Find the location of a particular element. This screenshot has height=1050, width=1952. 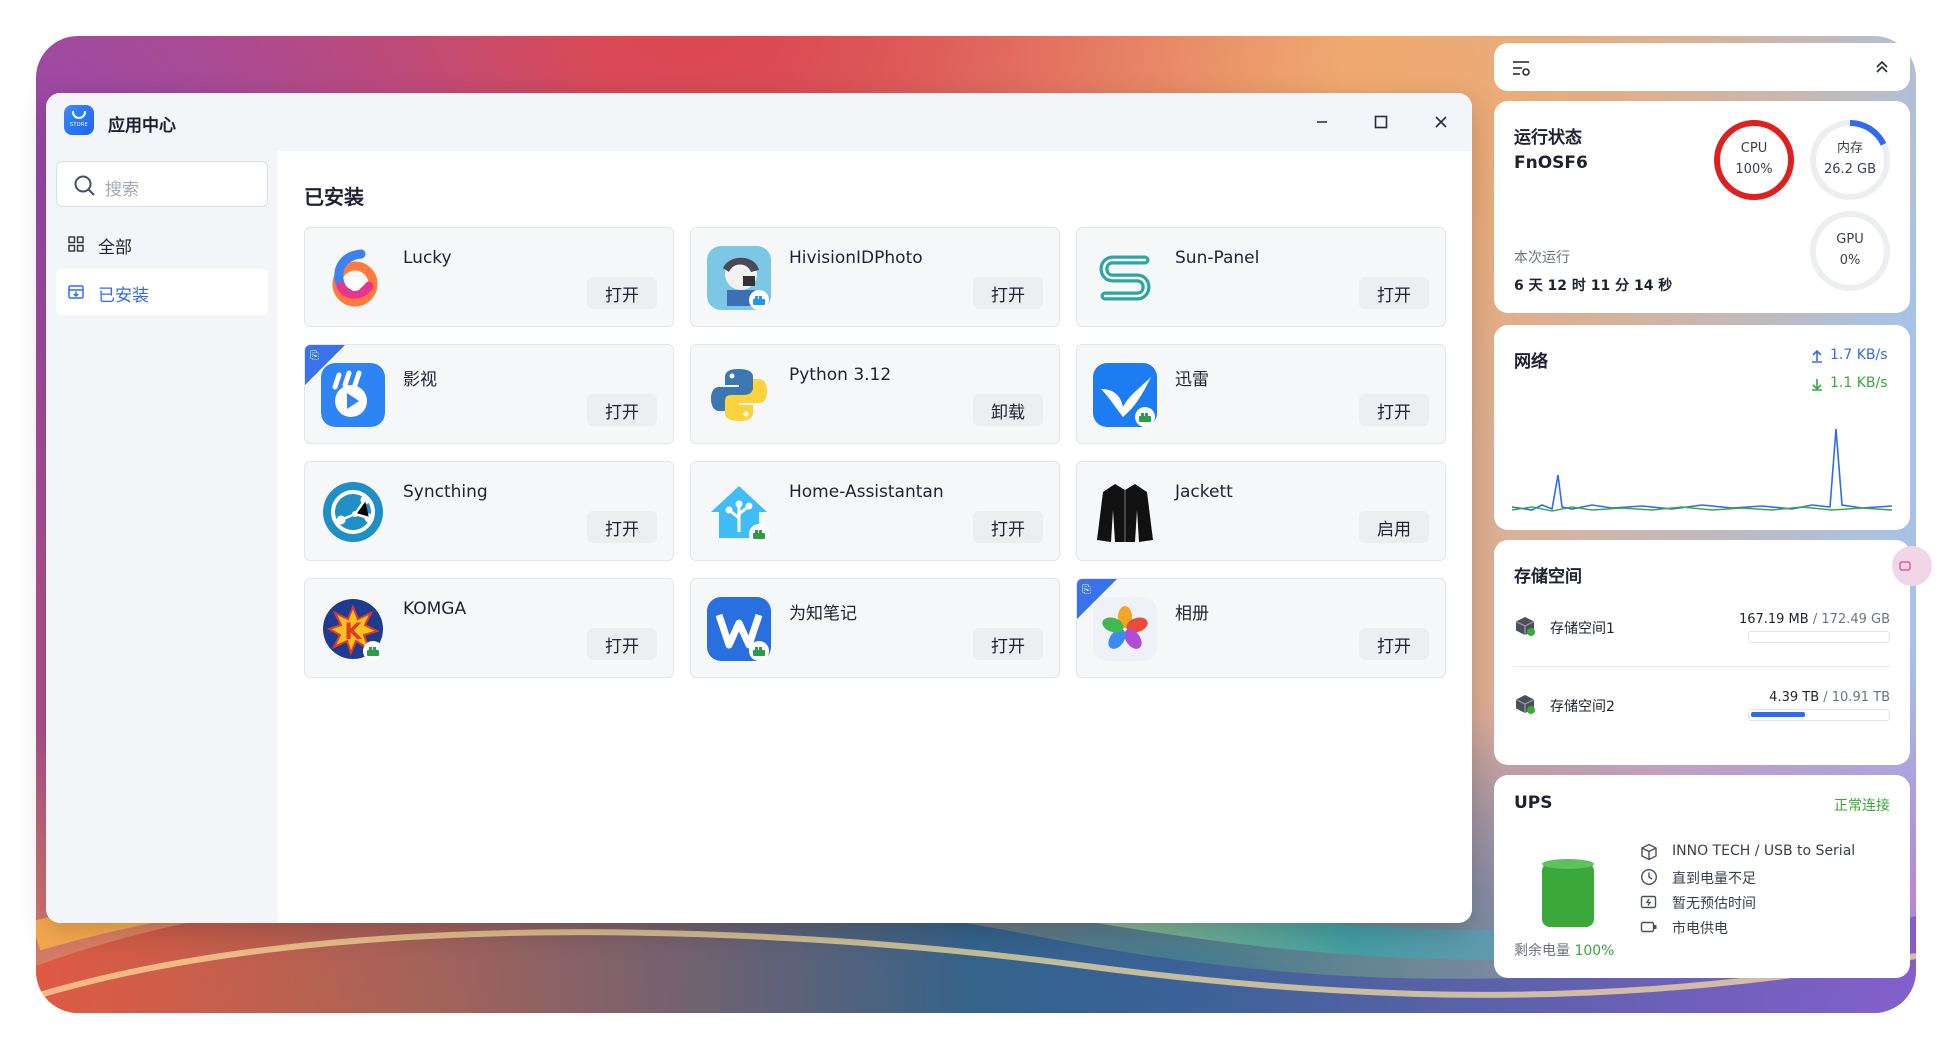

memory-label: 内存 is located at coordinates (1849, 148).